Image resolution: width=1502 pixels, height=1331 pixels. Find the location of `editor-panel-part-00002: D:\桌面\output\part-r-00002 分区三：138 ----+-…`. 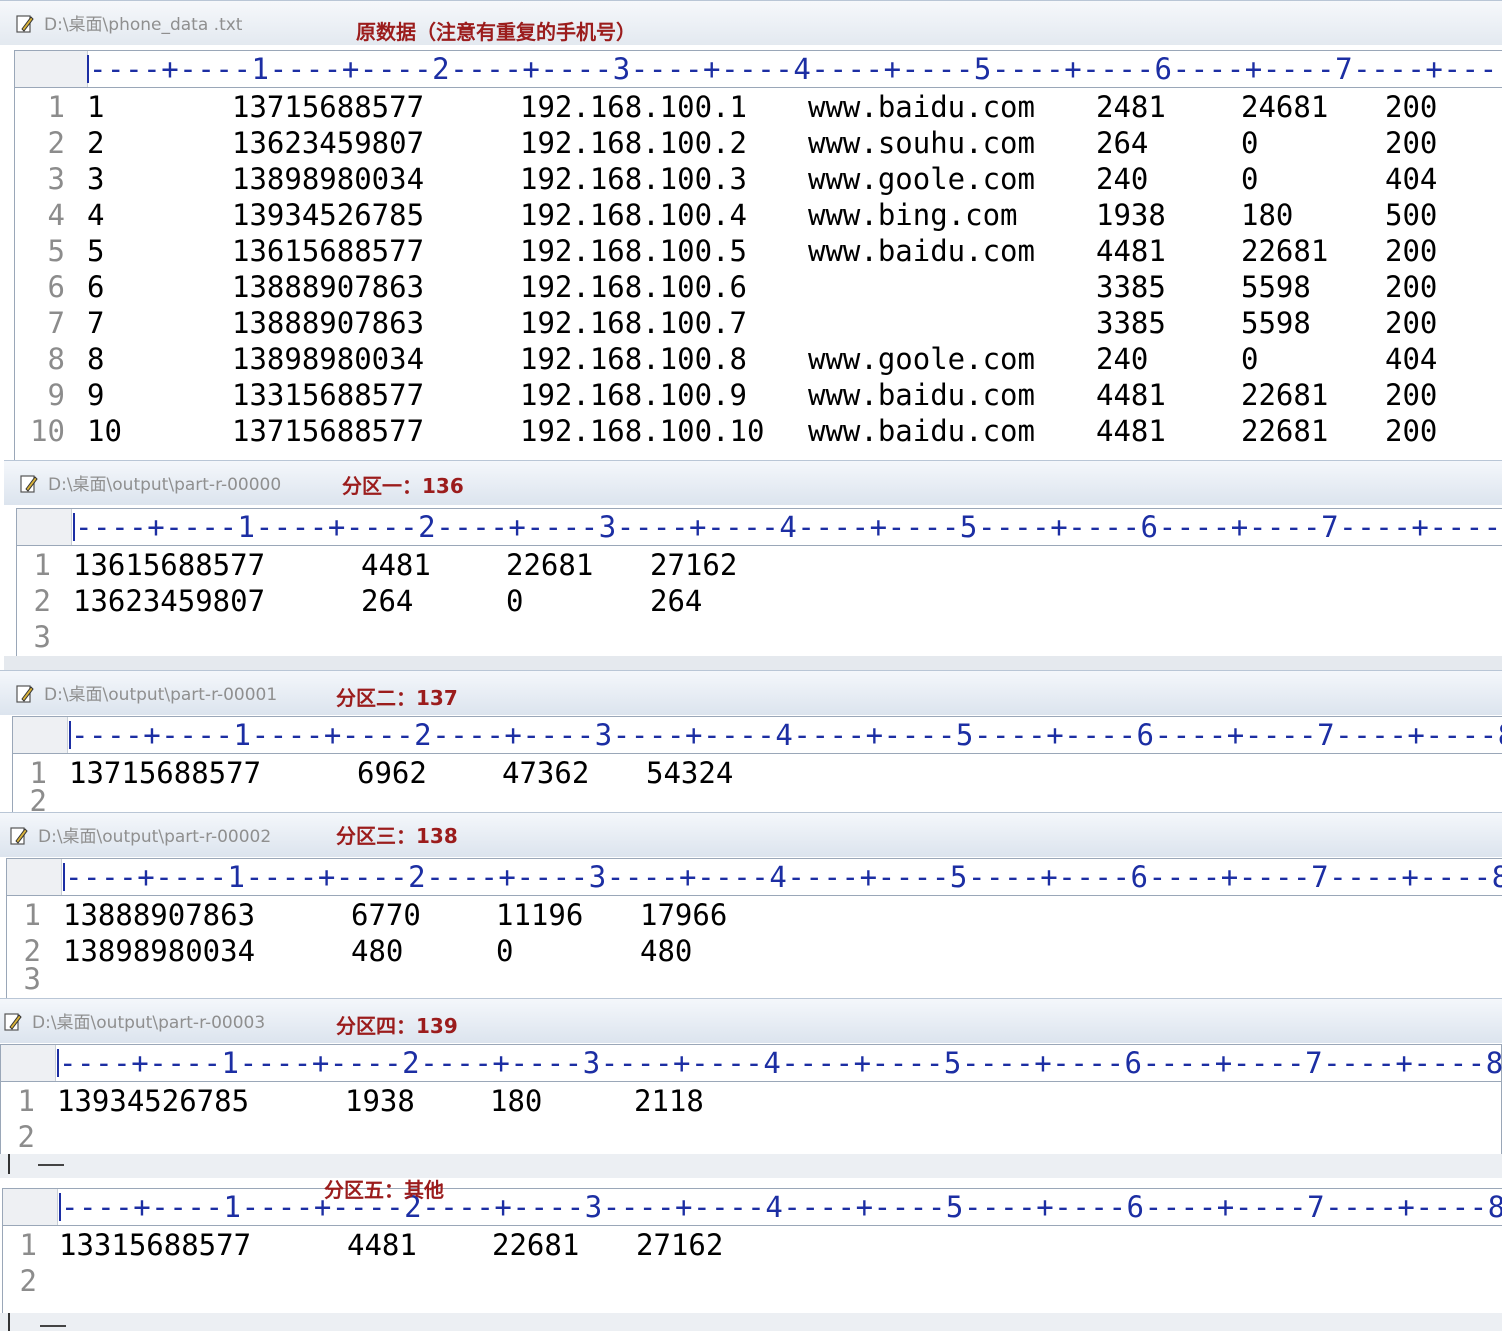

editor-panel-part-00002: D:\桌面\output\part-r-00002 分区三：138 ----+-… is located at coordinates (751, 905).